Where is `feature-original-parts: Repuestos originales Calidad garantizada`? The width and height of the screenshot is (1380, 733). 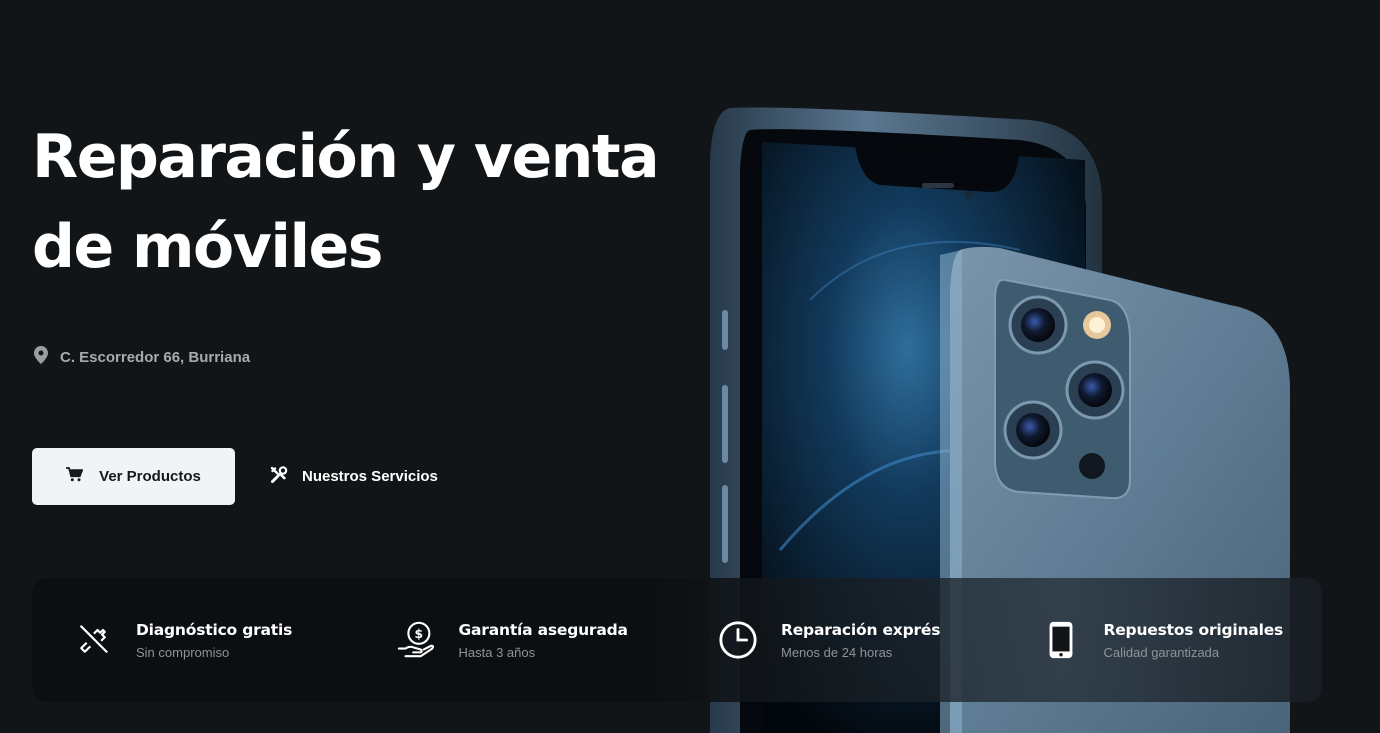
feature-original-parts: Repuestos originales Calidad garantizada is located at coordinates (1161, 640).